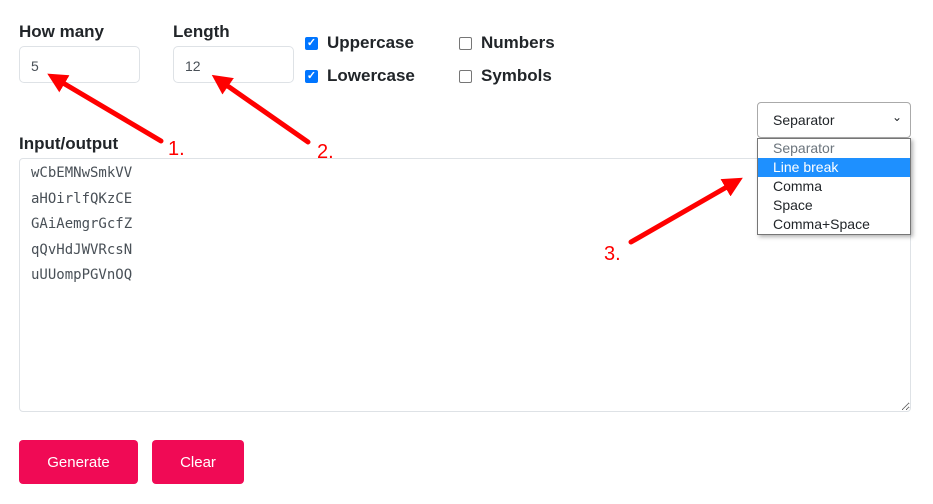 The height and width of the screenshot is (504, 933). Describe the element at coordinates (176, 149) in the screenshot. I see `annotation-1: 1.` at that location.